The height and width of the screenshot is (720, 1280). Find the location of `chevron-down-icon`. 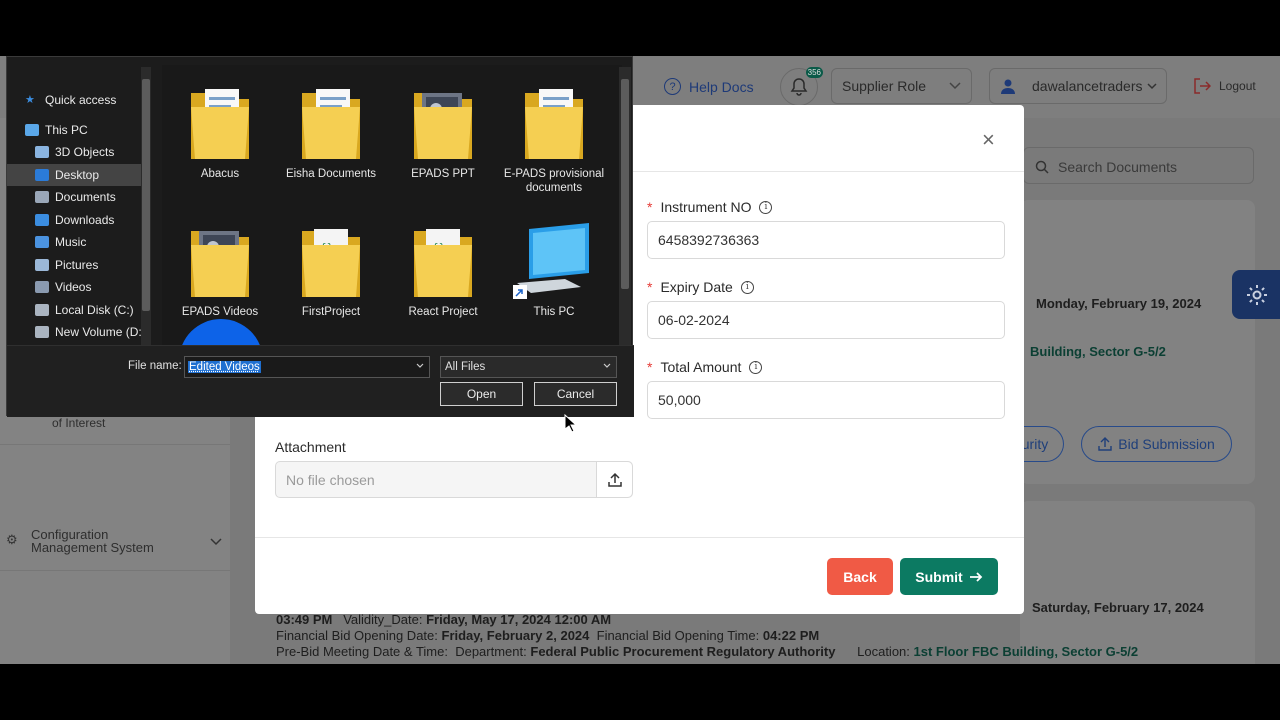

chevron-down-icon is located at coordinates (420, 366).